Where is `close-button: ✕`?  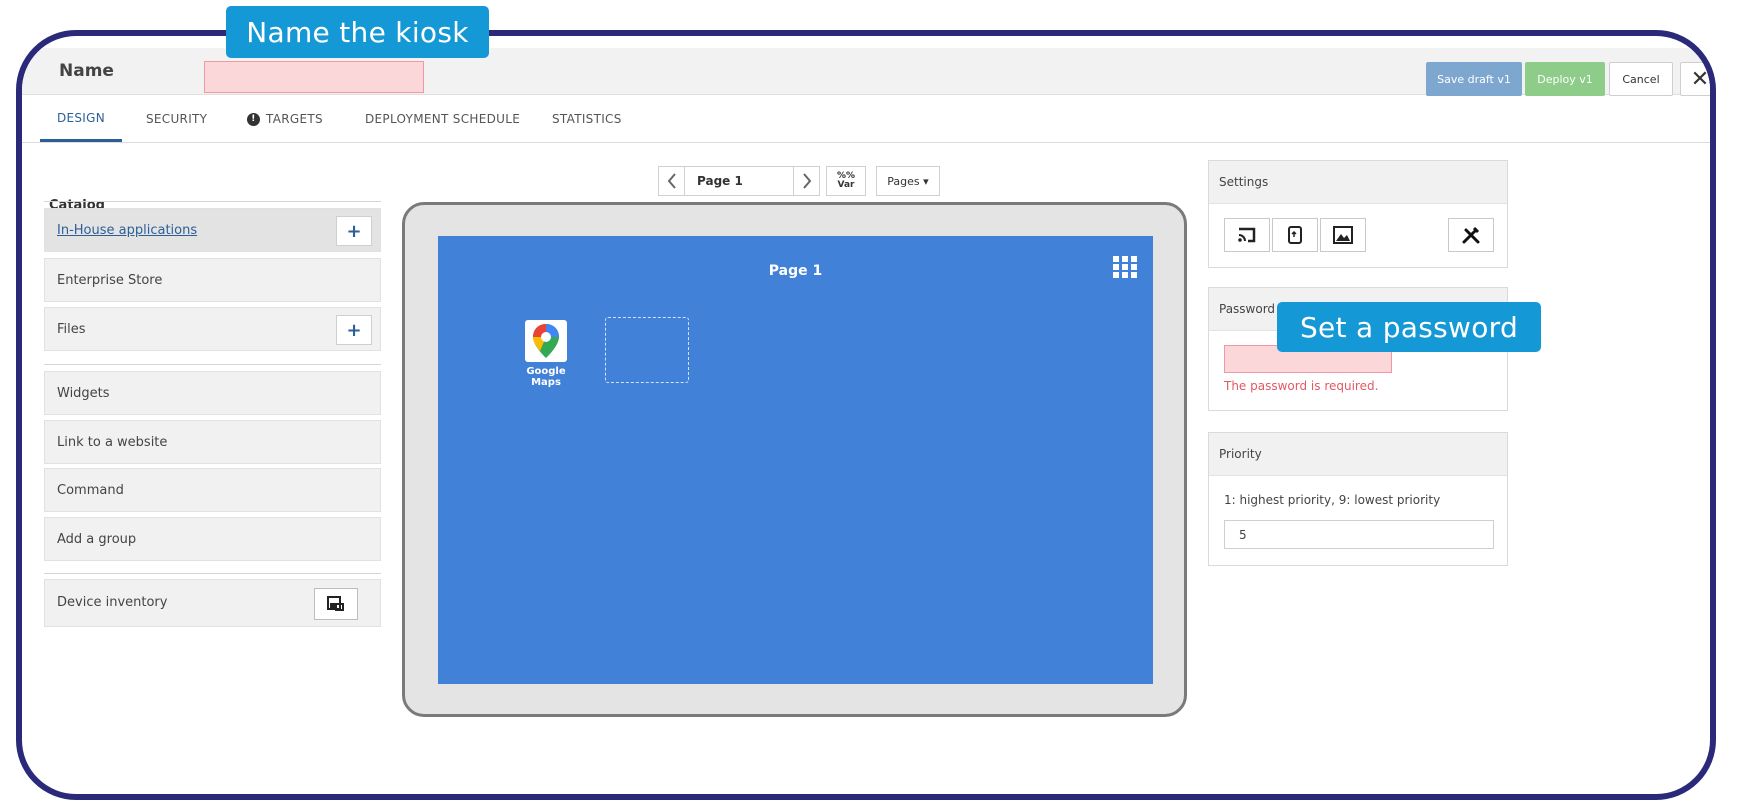
close-button: ✕ is located at coordinates (1695, 79).